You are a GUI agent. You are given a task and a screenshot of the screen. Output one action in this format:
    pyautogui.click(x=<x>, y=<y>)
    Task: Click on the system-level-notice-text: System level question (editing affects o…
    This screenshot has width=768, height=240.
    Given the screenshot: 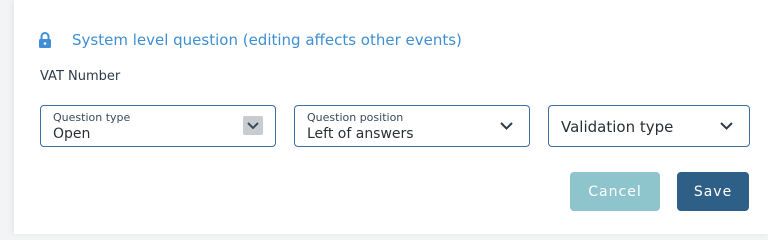 What is the action you would take?
    pyautogui.click(x=267, y=40)
    